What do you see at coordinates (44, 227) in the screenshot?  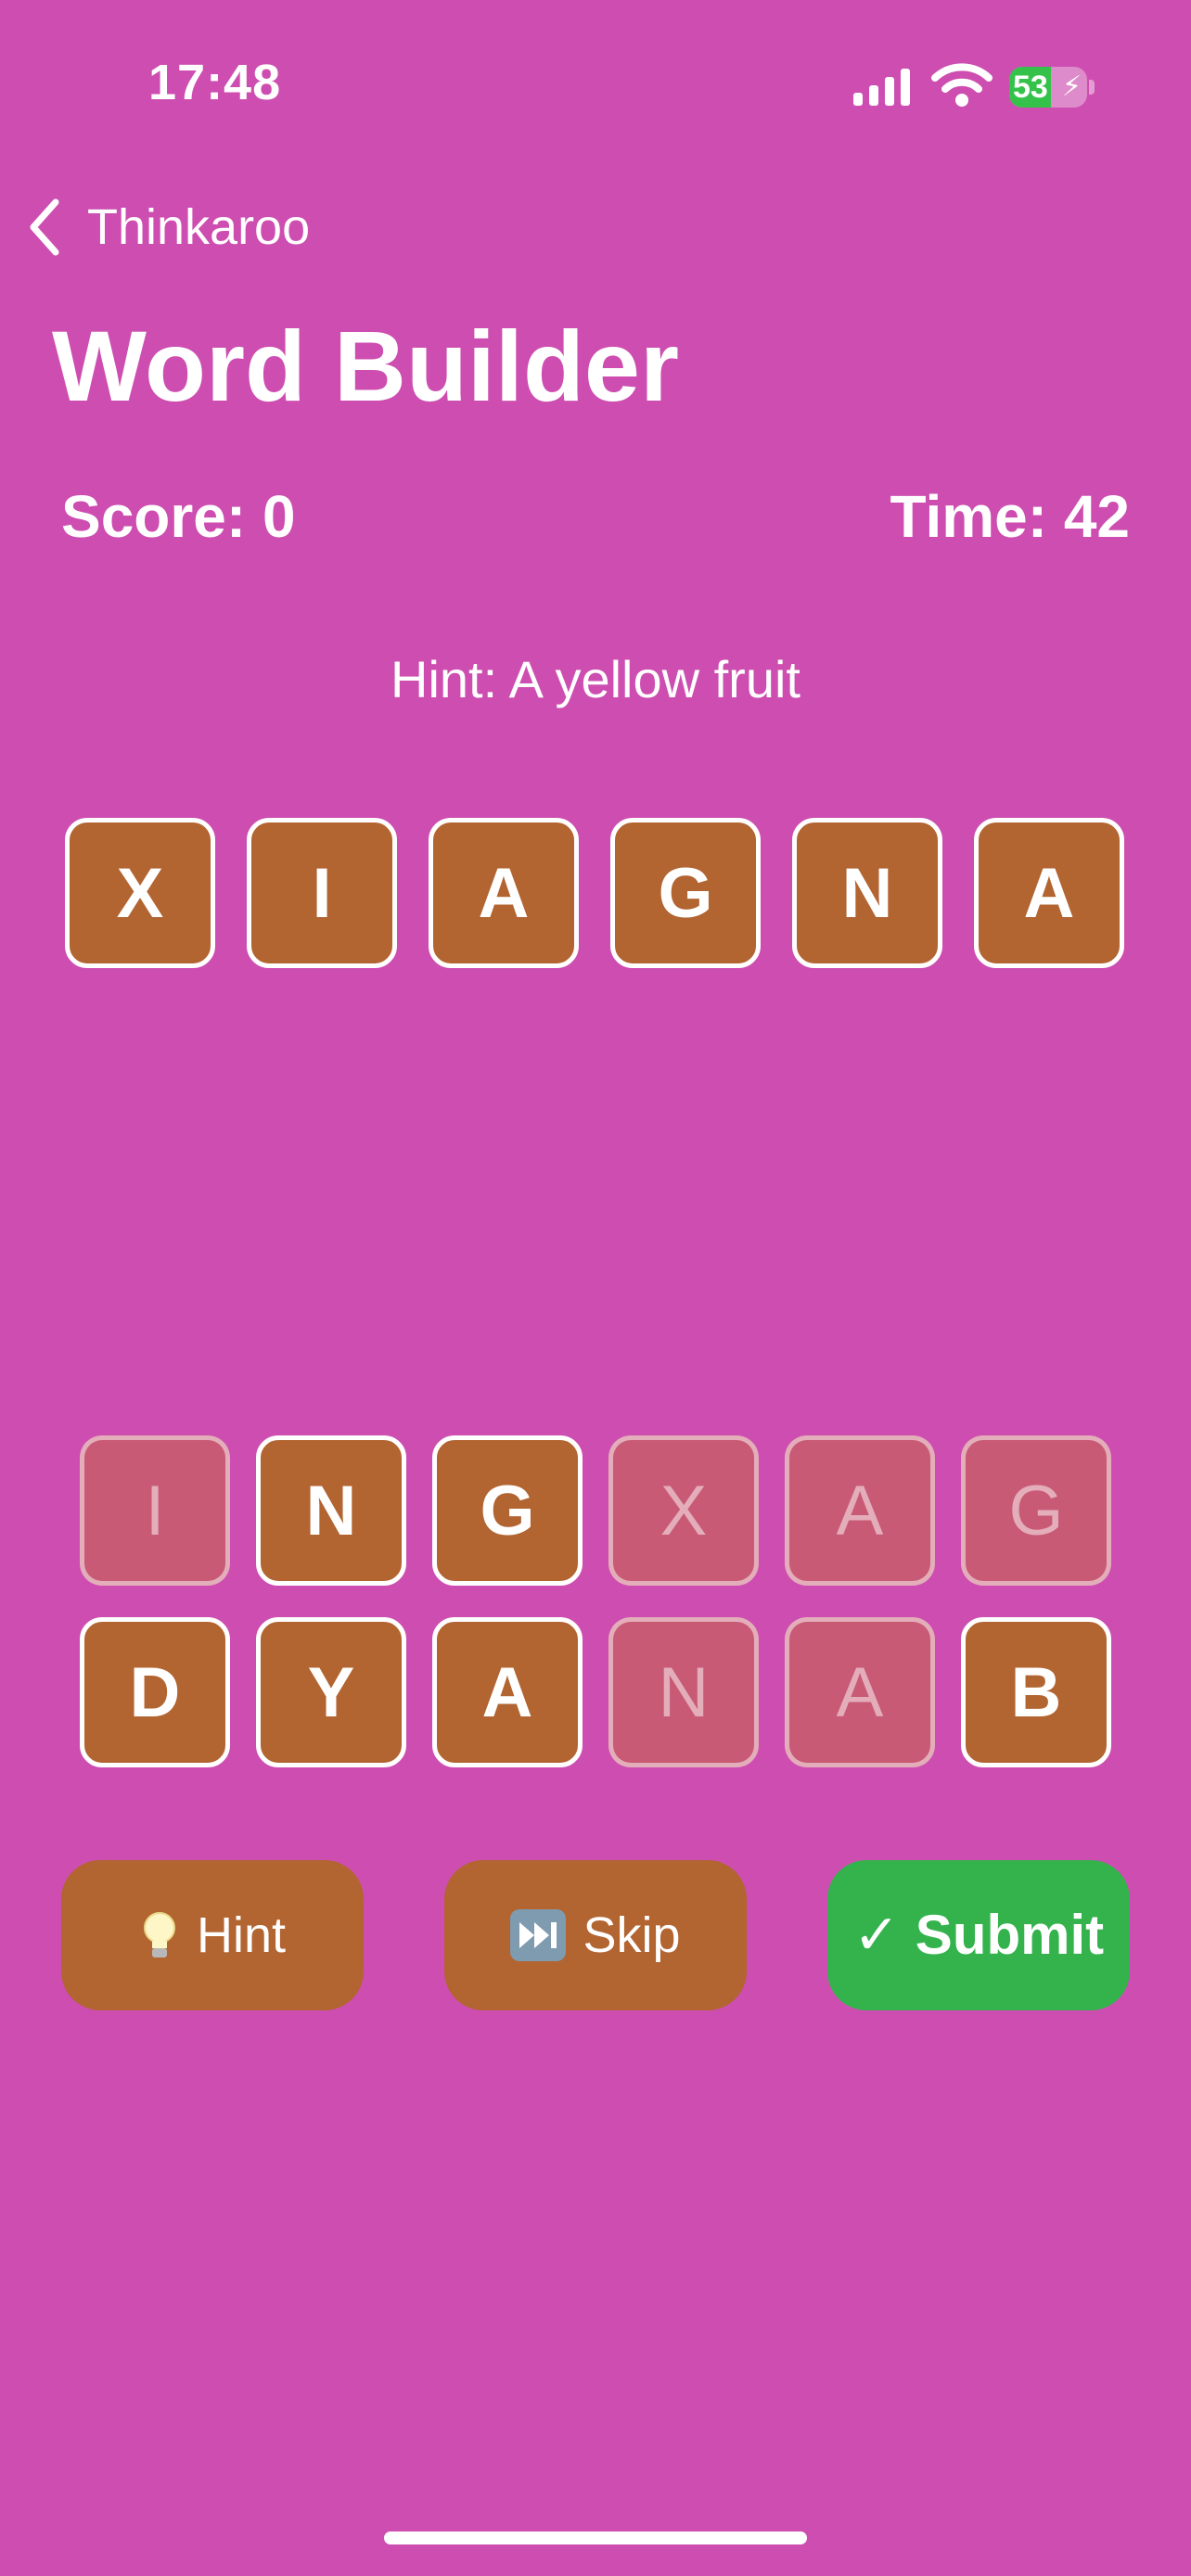 I see `chevron-left-icon` at bounding box center [44, 227].